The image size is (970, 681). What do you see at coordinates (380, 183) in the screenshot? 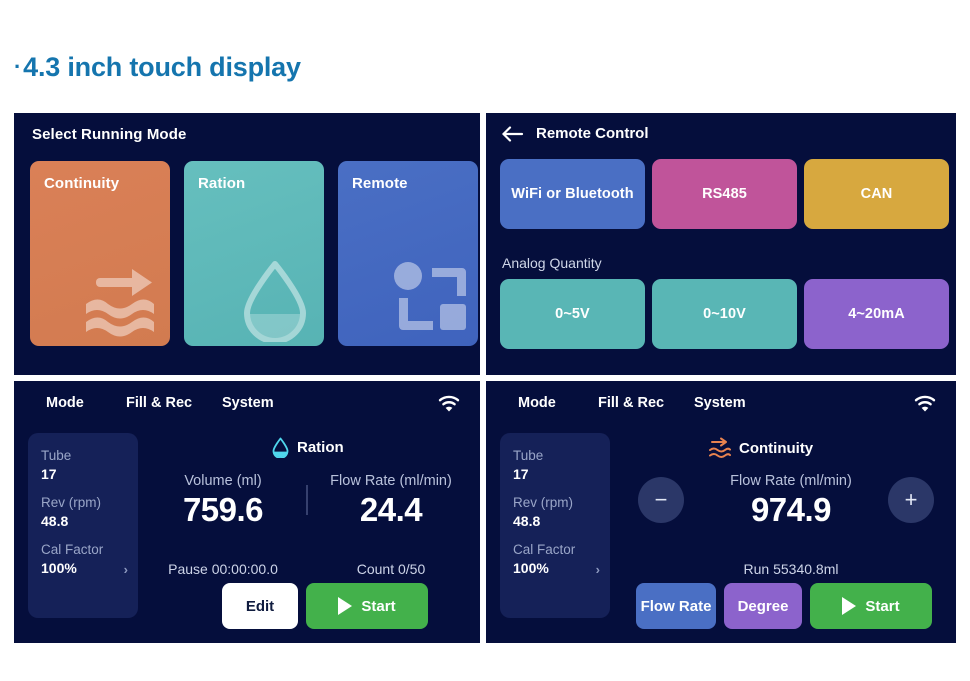
I see `mode-card-label: Remote` at bounding box center [380, 183].